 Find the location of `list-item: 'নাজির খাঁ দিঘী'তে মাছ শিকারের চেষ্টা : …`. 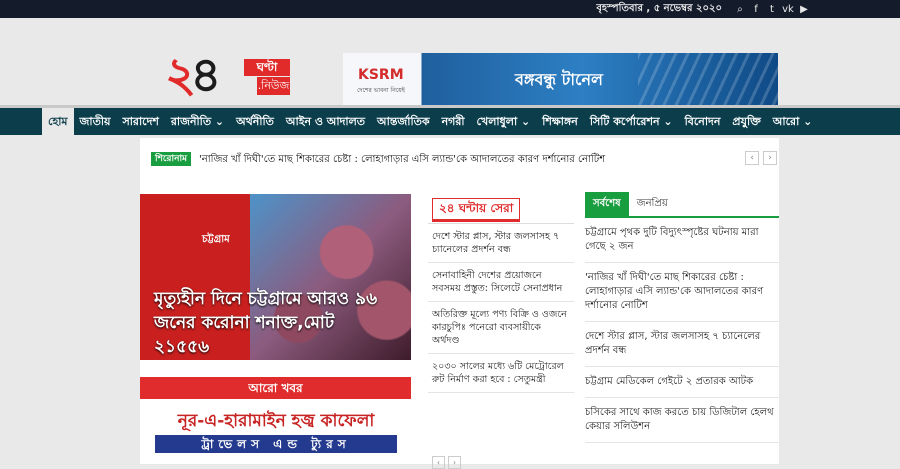

list-item: 'নাজির খাঁ দিঘী'তে মাছ শিকারের চেষ্টা : … is located at coordinates (682, 292).